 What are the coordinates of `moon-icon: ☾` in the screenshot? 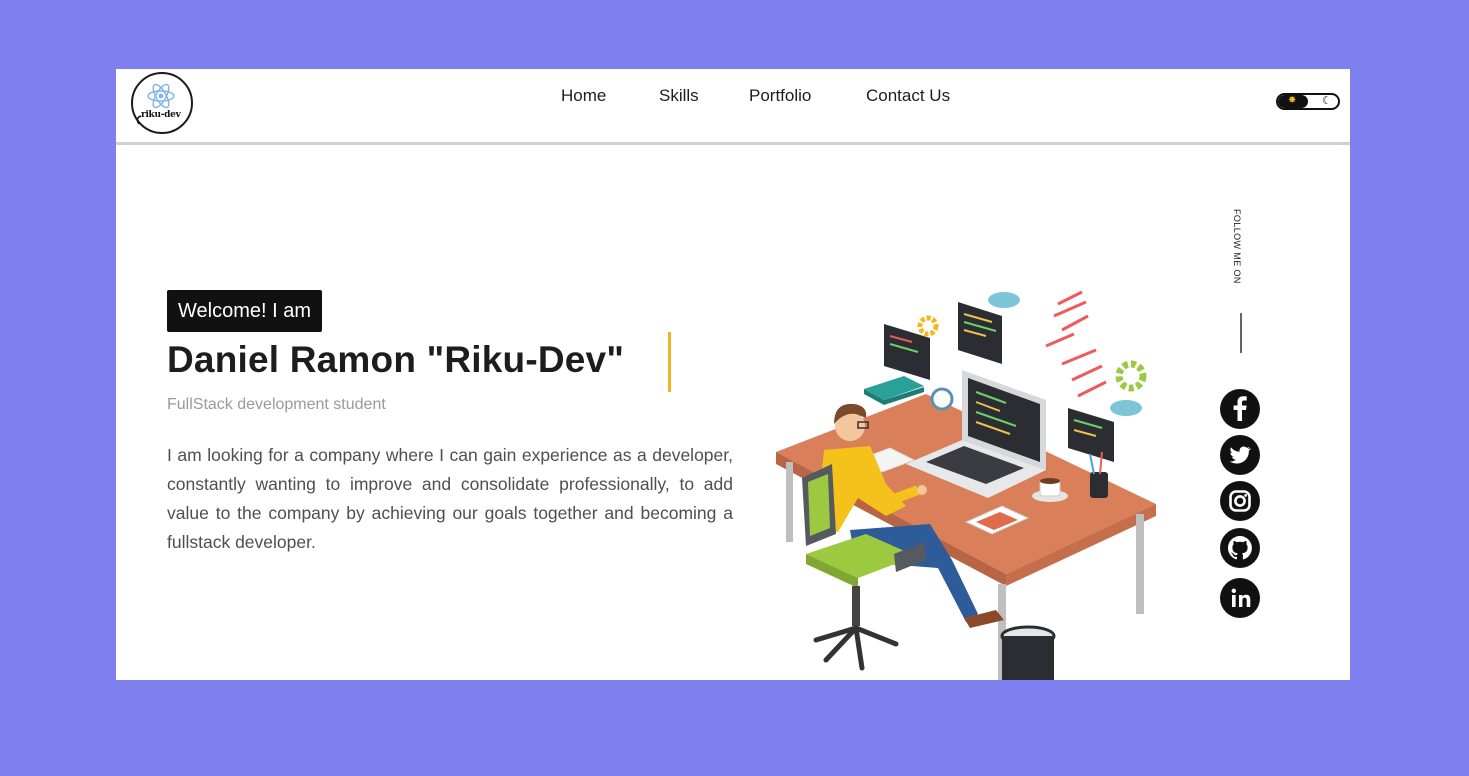 It's located at (1327, 101).